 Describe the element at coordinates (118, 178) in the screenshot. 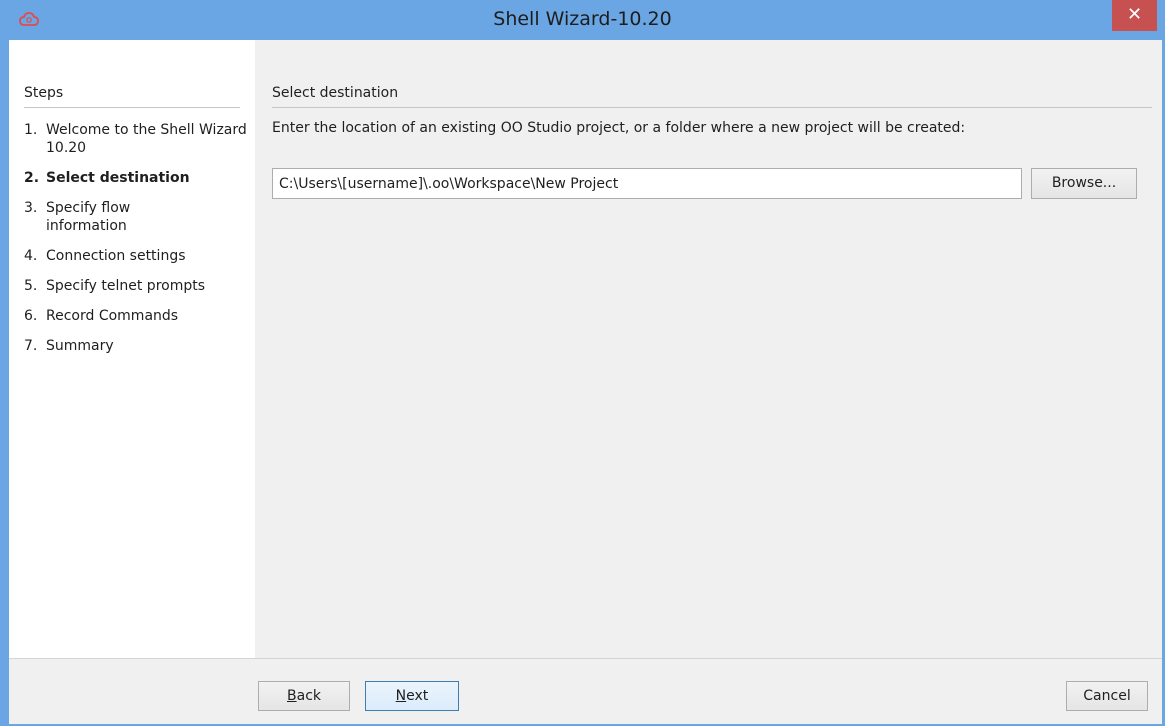

I see `step-label: Select destination` at that location.